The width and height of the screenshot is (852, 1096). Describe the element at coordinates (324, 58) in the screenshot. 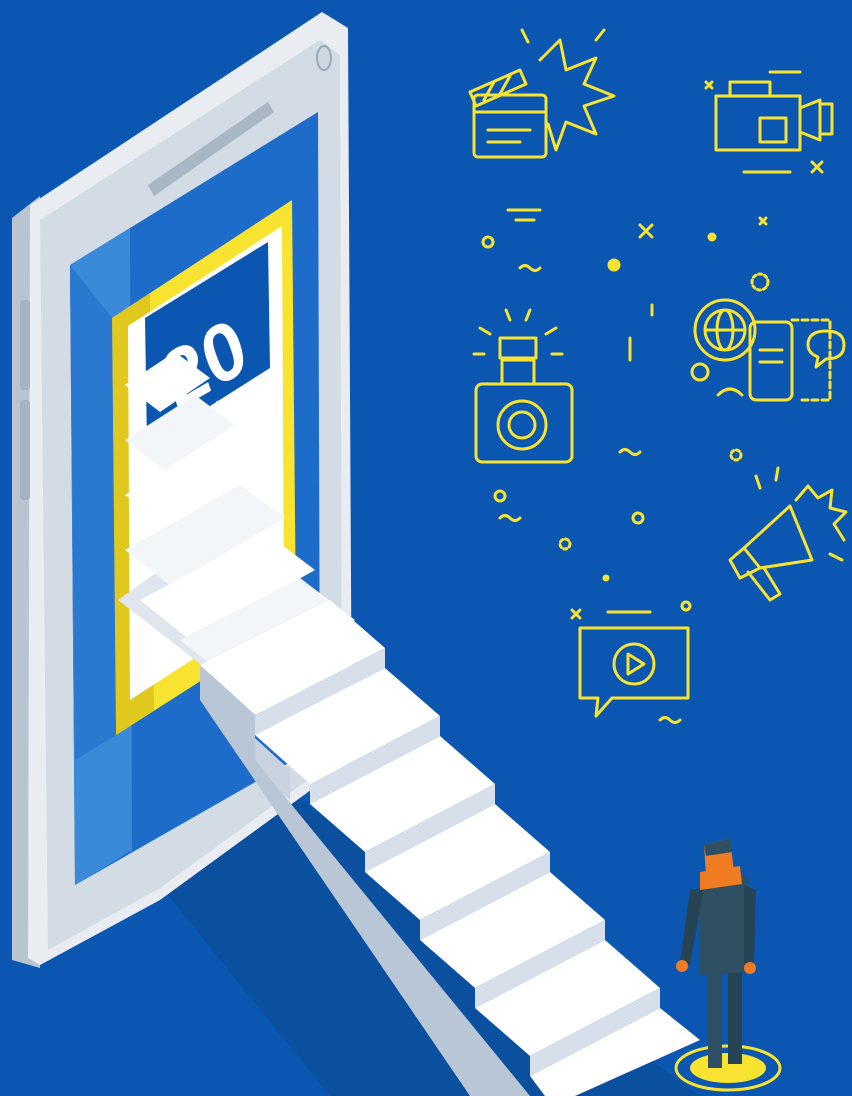

I see `phone-camera` at that location.